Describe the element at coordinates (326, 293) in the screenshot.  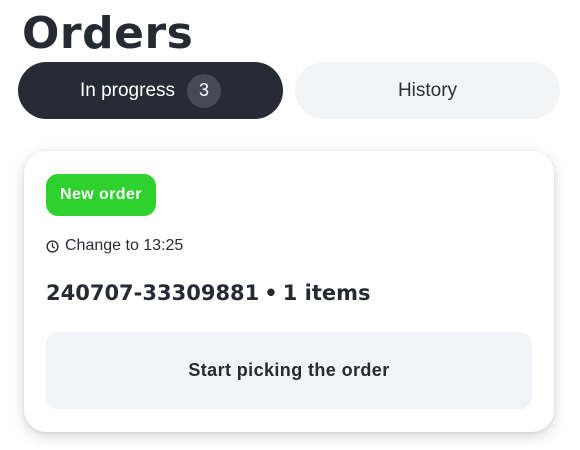
I see `order-item-count: 1 items` at that location.